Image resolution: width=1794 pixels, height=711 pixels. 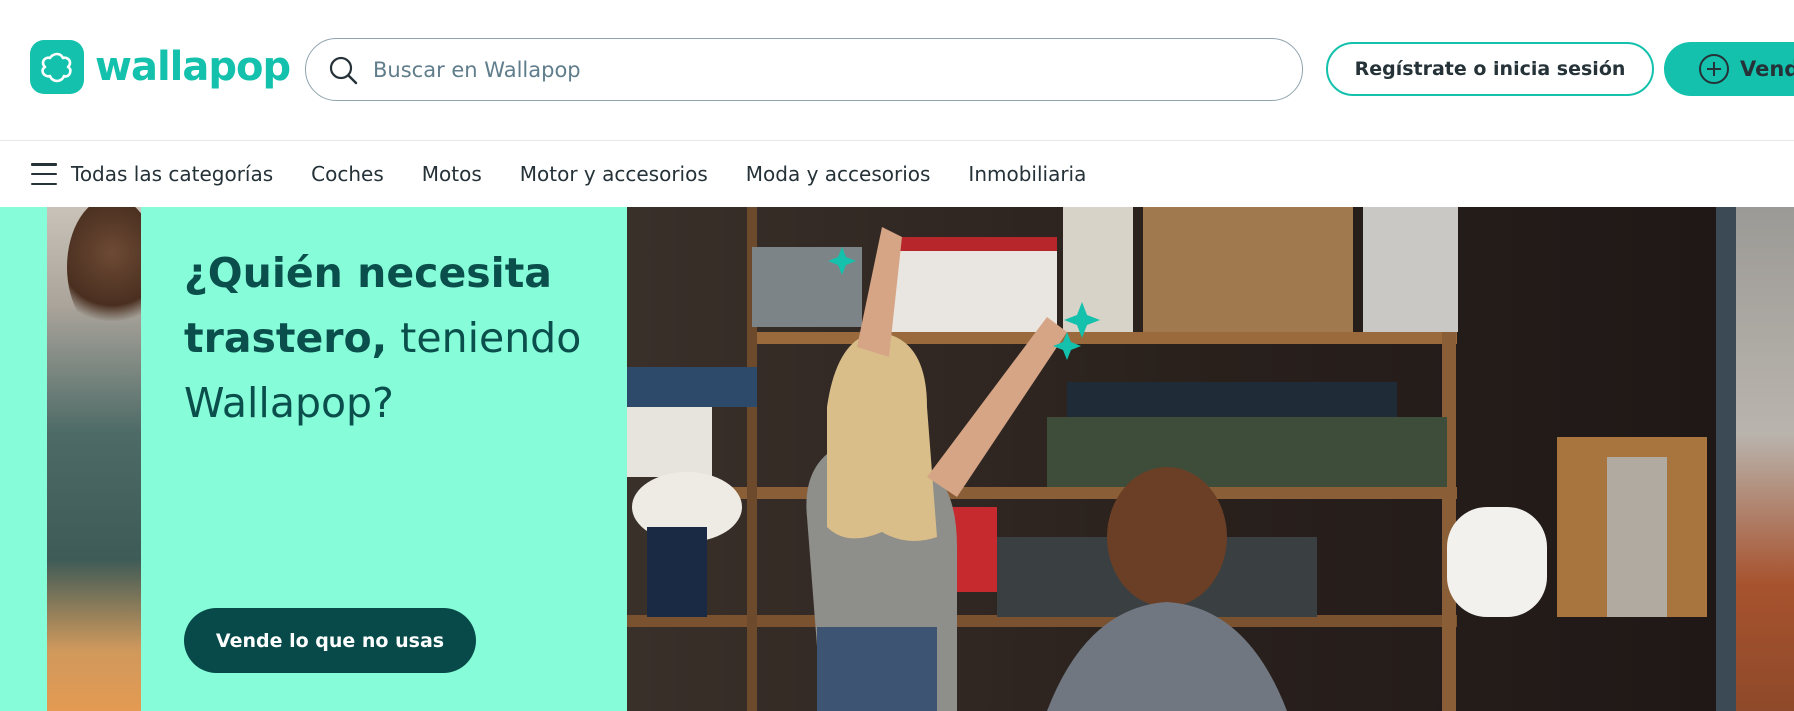 What do you see at coordinates (172, 174) in the screenshot?
I see `nav-all-categories: Todas las categorías` at bounding box center [172, 174].